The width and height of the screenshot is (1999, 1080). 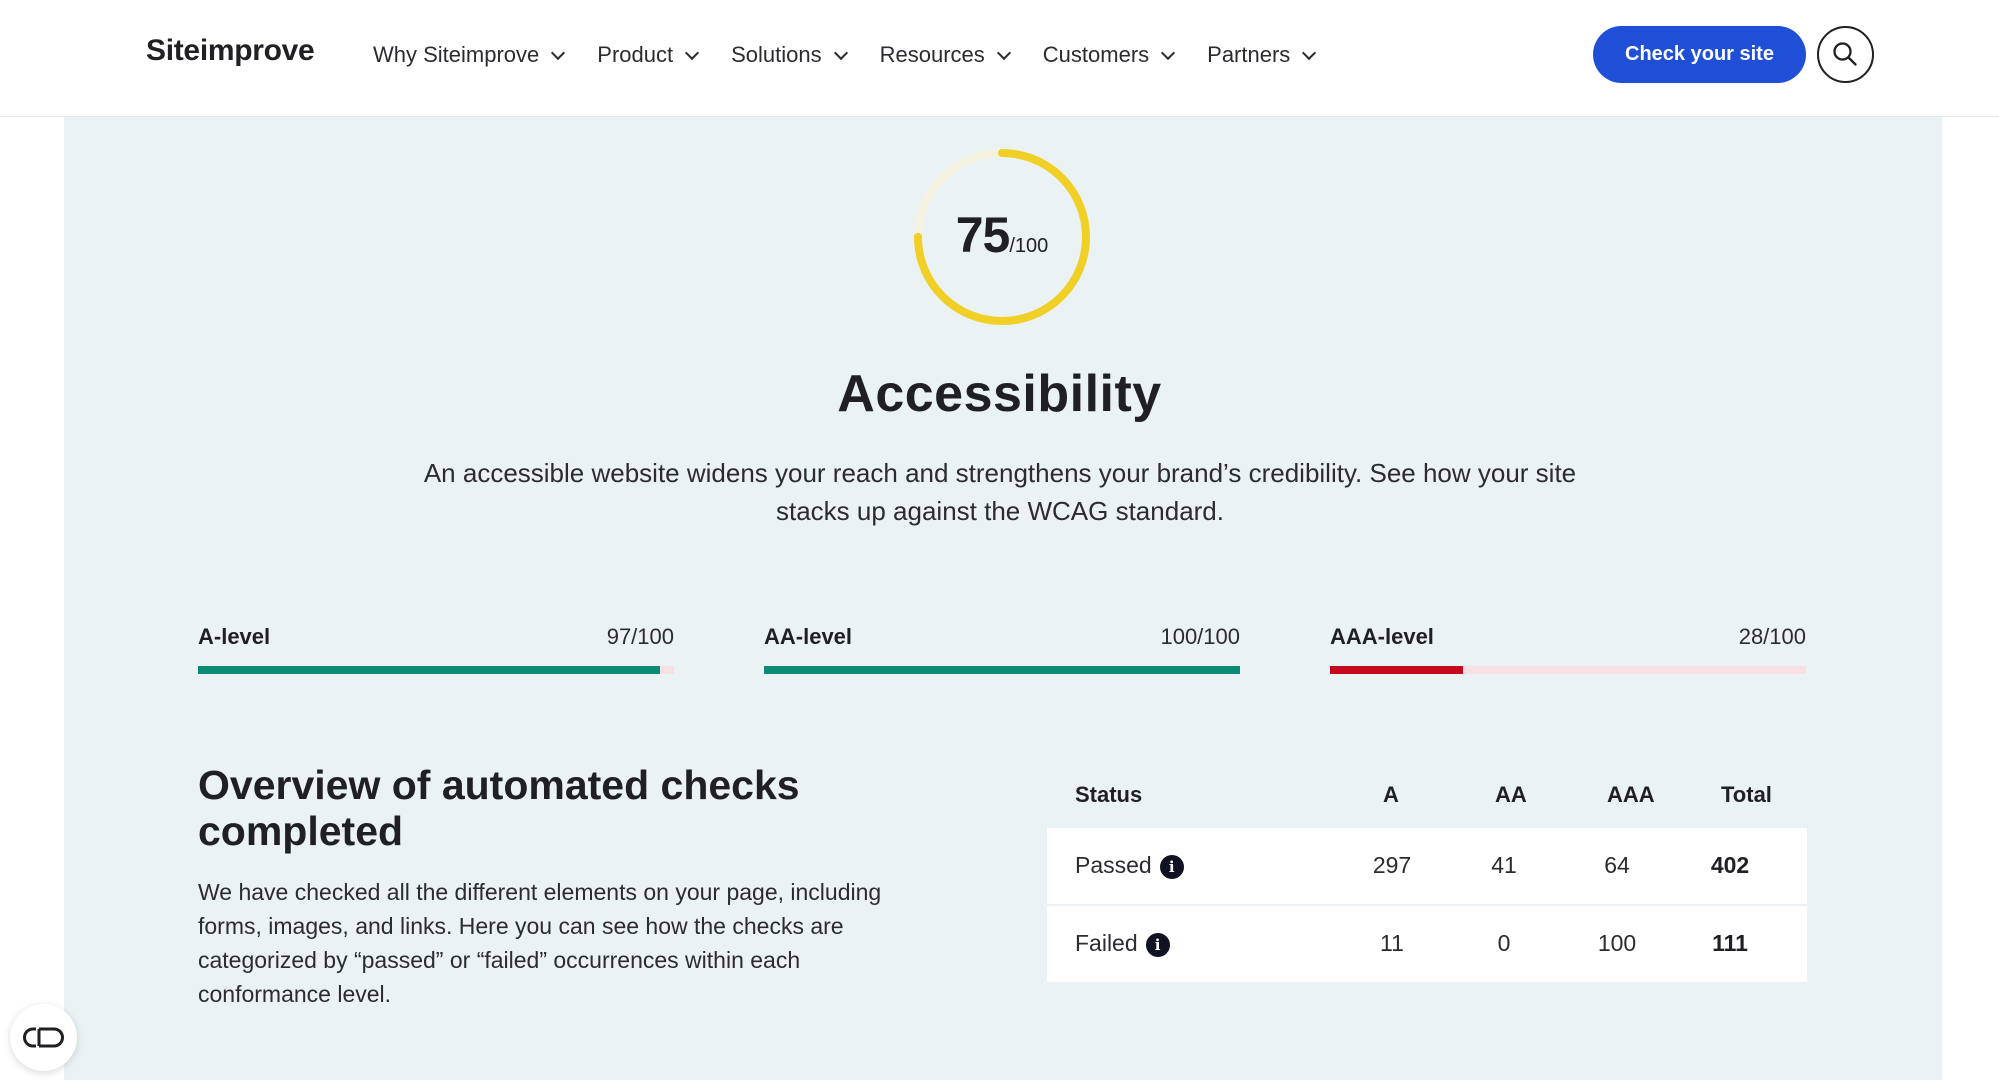 I want to click on search-icon, so click(x=1845, y=54).